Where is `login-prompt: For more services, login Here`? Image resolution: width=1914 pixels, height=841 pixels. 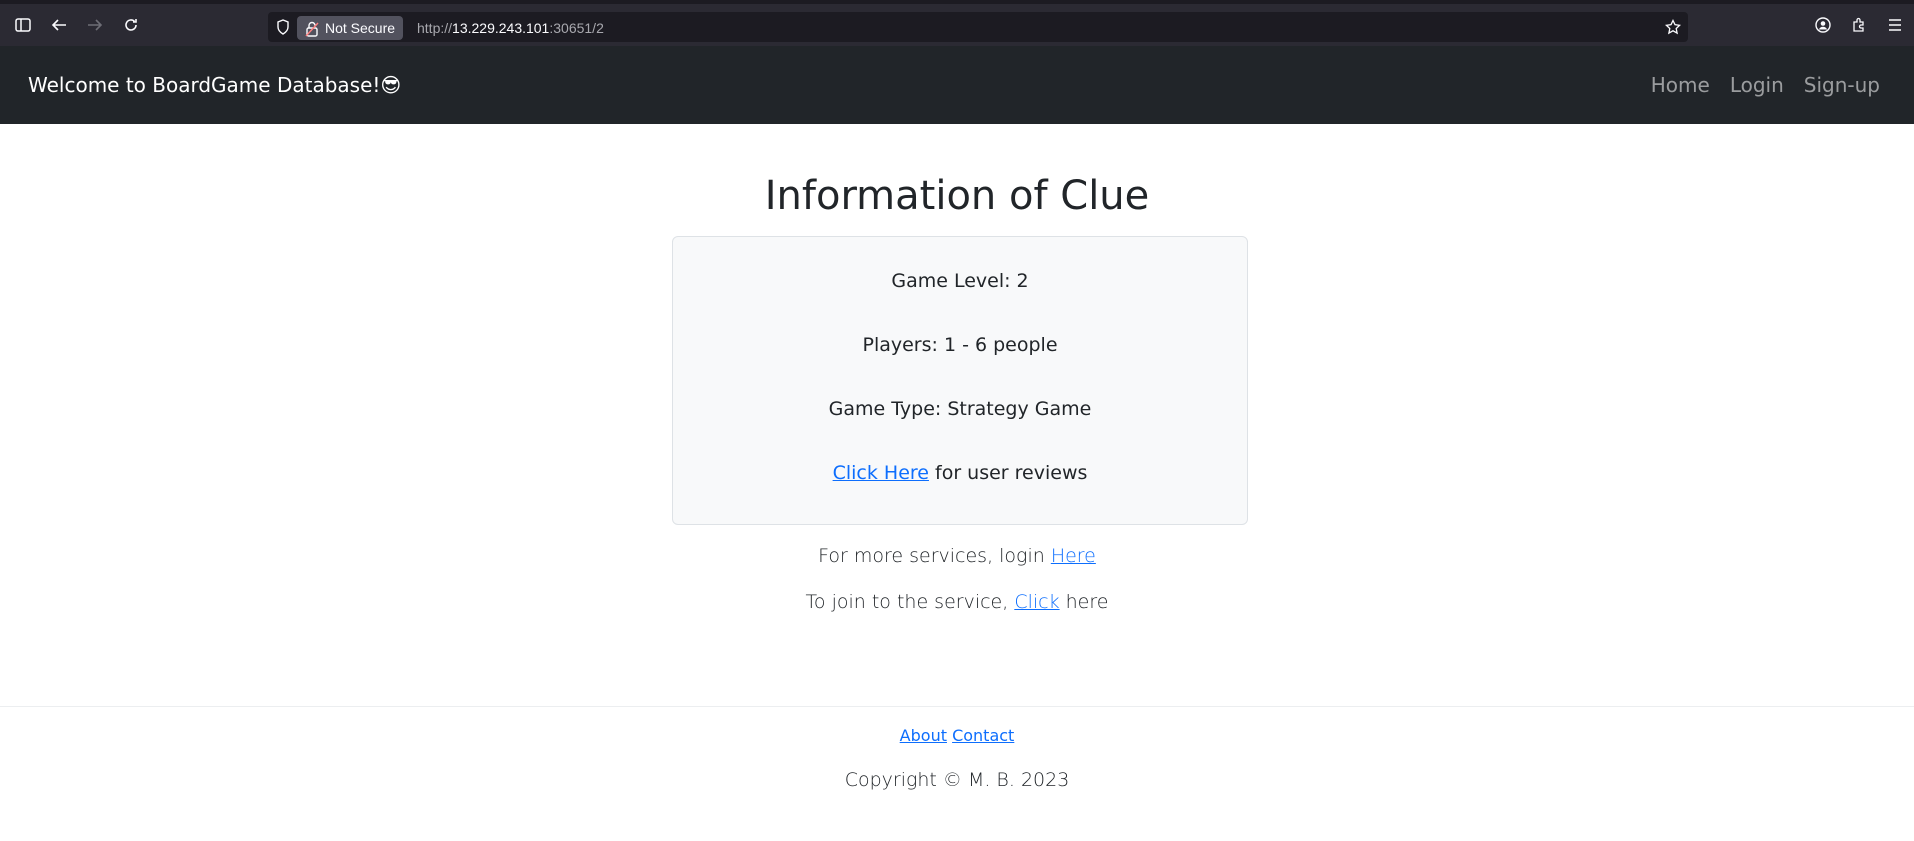
login-prompt: For more services, login Here is located at coordinates (957, 556).